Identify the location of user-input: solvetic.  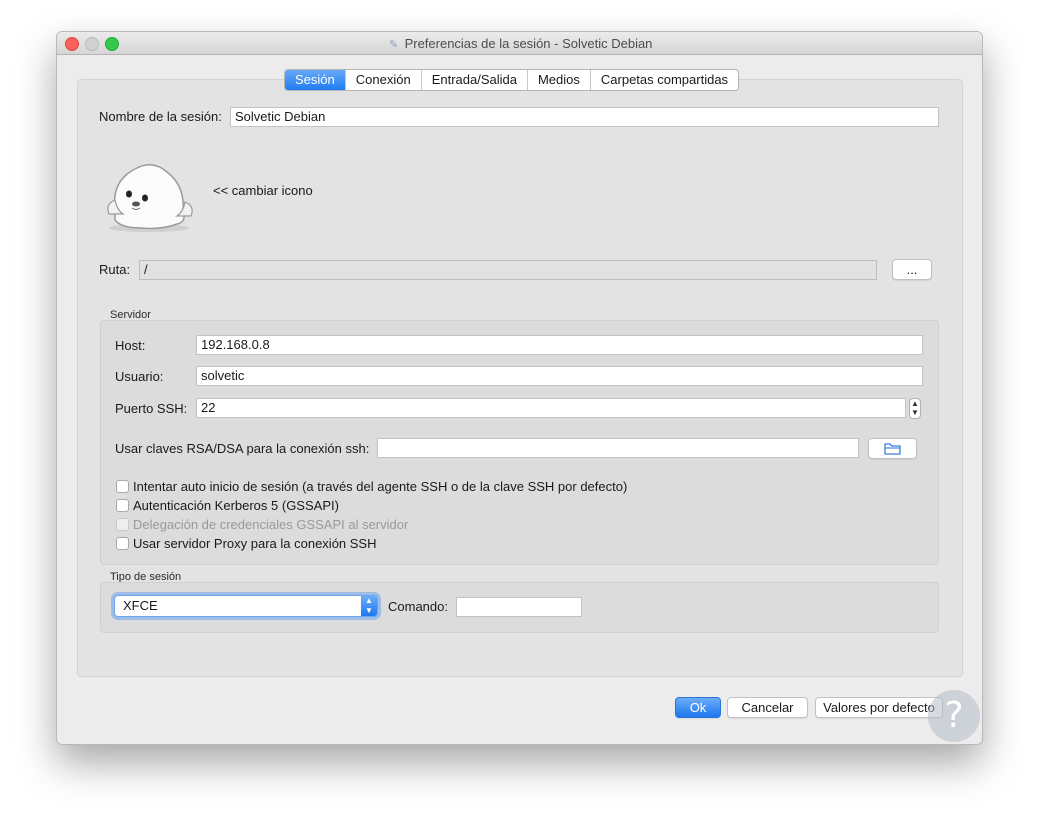
(559, 376).